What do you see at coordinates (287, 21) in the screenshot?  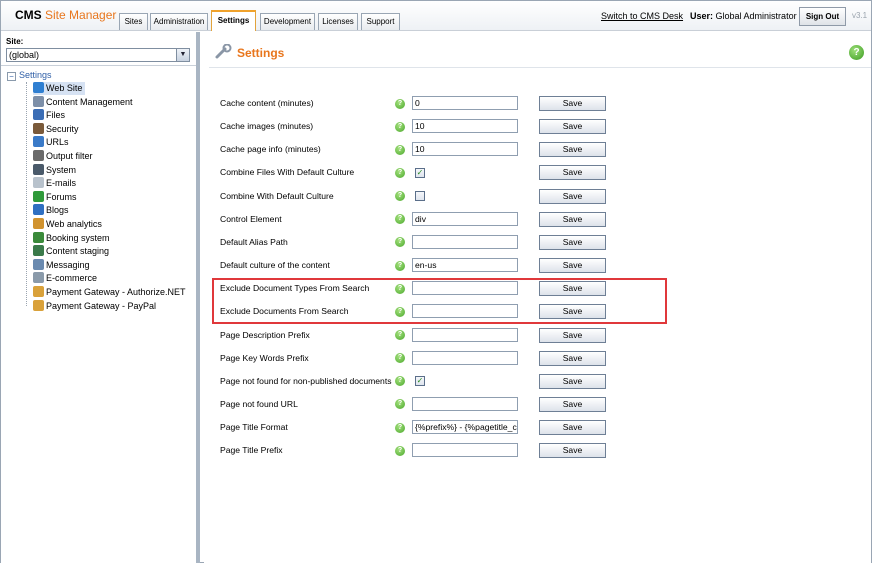 I see `tab-development: Development` at bounding box center [287, 21].